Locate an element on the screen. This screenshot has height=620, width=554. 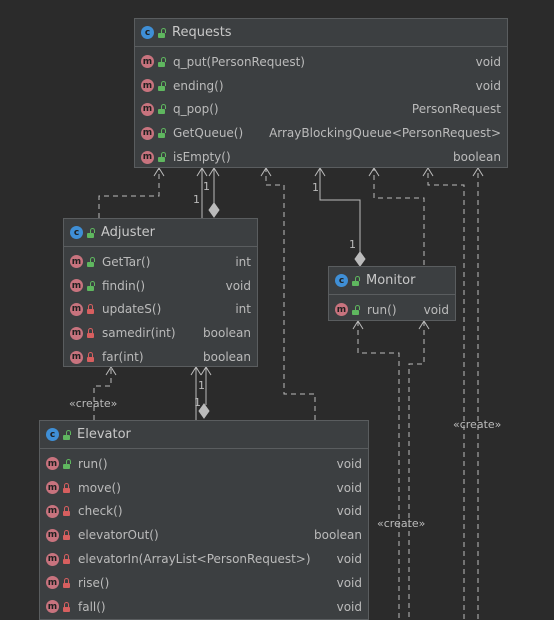
method-name: q_put(PersonRequest) is located at coordinates (239, 61).